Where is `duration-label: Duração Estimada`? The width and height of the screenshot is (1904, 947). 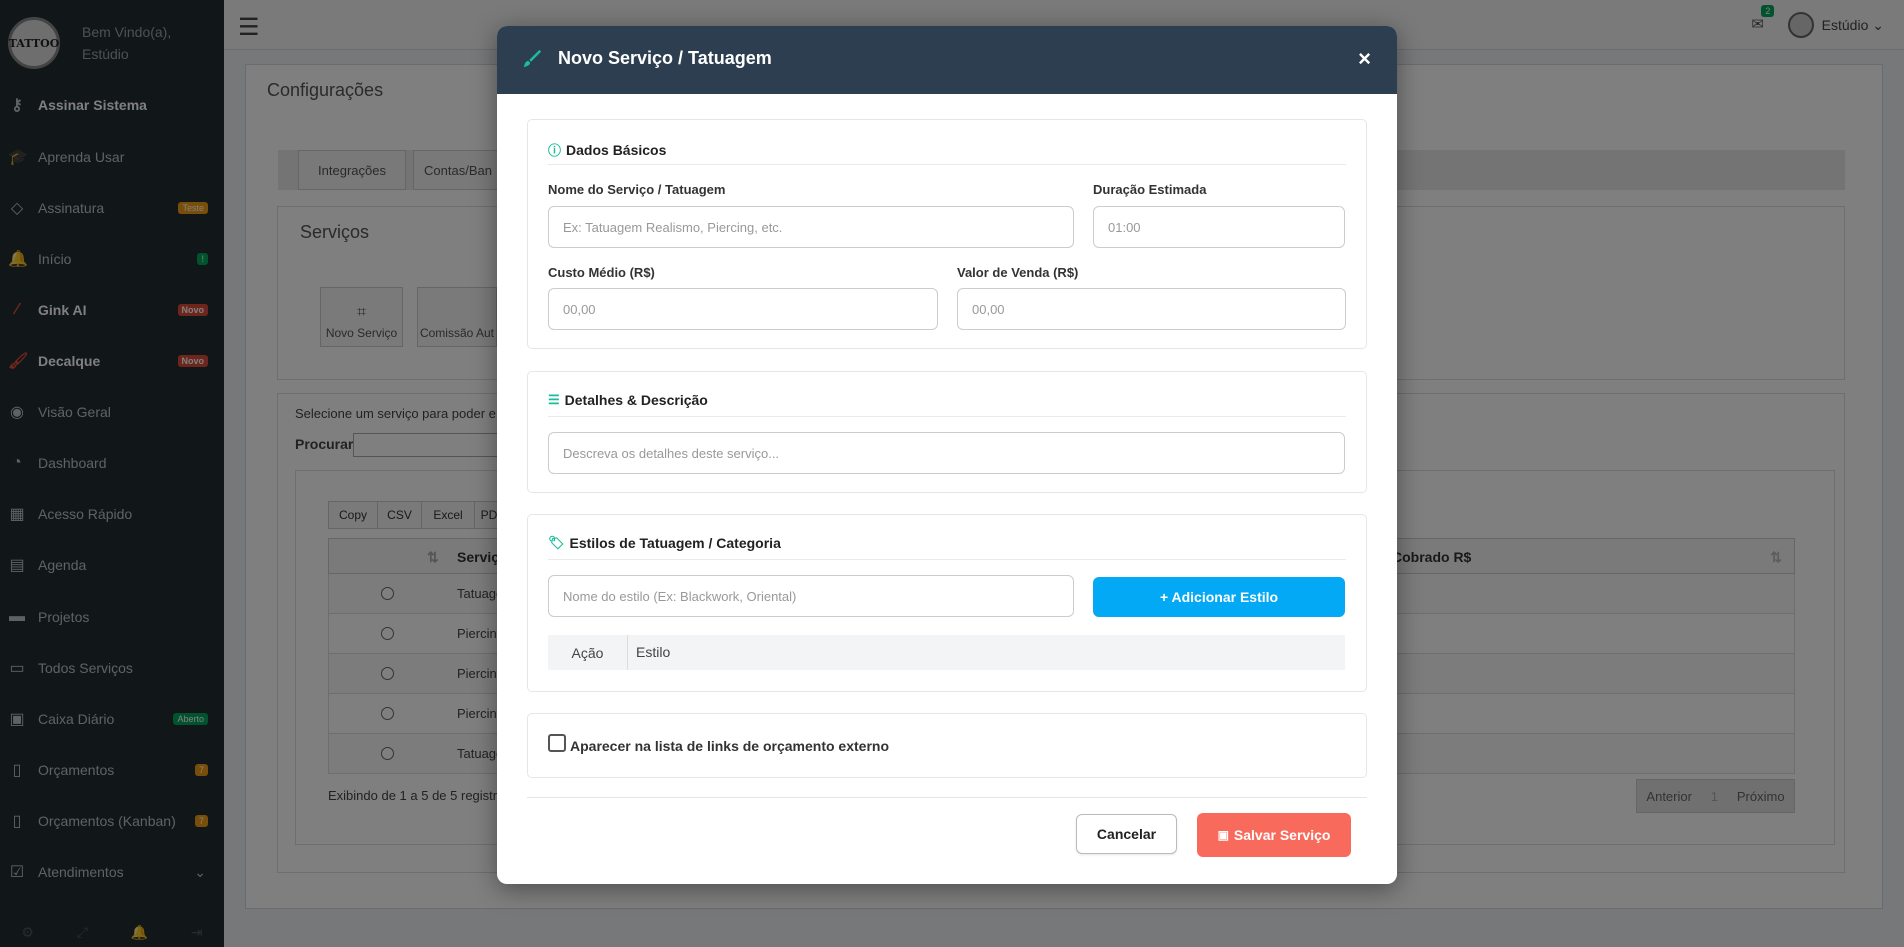 duration-label: Duração Estimada is located at coordinates (1150, 189).